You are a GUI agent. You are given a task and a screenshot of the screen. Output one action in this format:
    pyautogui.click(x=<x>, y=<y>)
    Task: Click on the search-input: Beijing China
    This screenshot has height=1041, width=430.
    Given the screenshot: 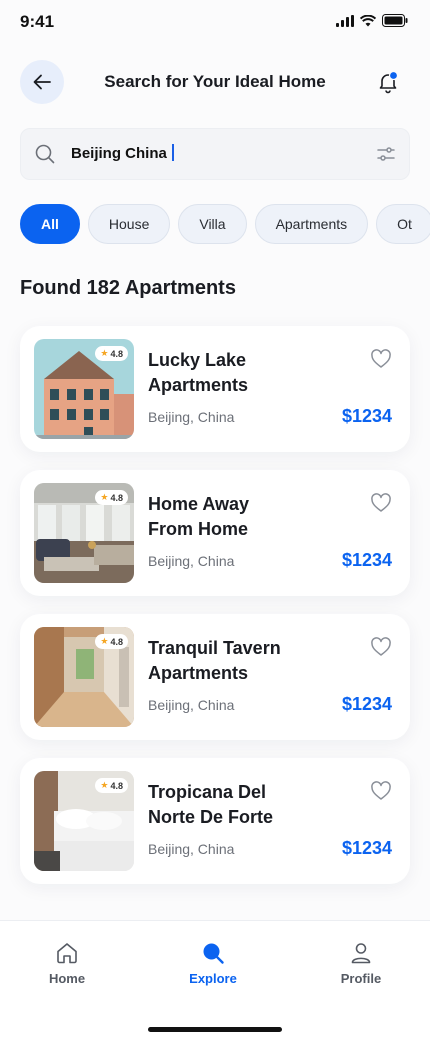 What is the action you would take?
    pyautogui.click(x=201, y=153)
    